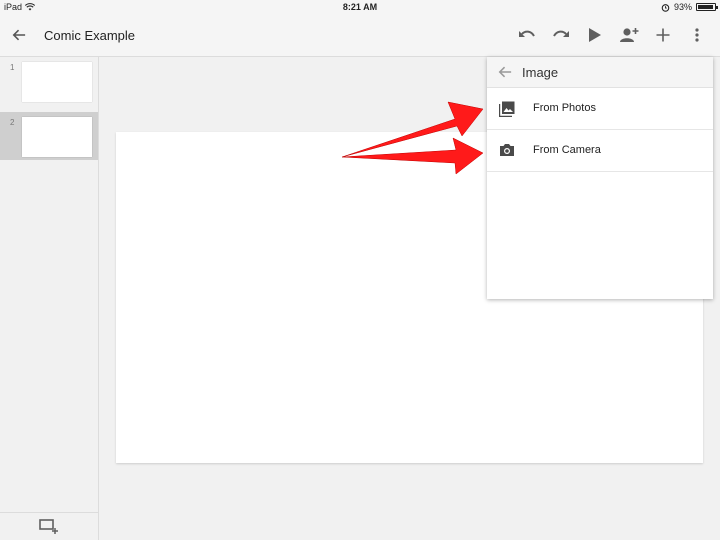 The width and height of the screenshot is (720, 540). Describe the element at coordinates (665, 7) in the screenshot. I see `alarm-icon` at that location.